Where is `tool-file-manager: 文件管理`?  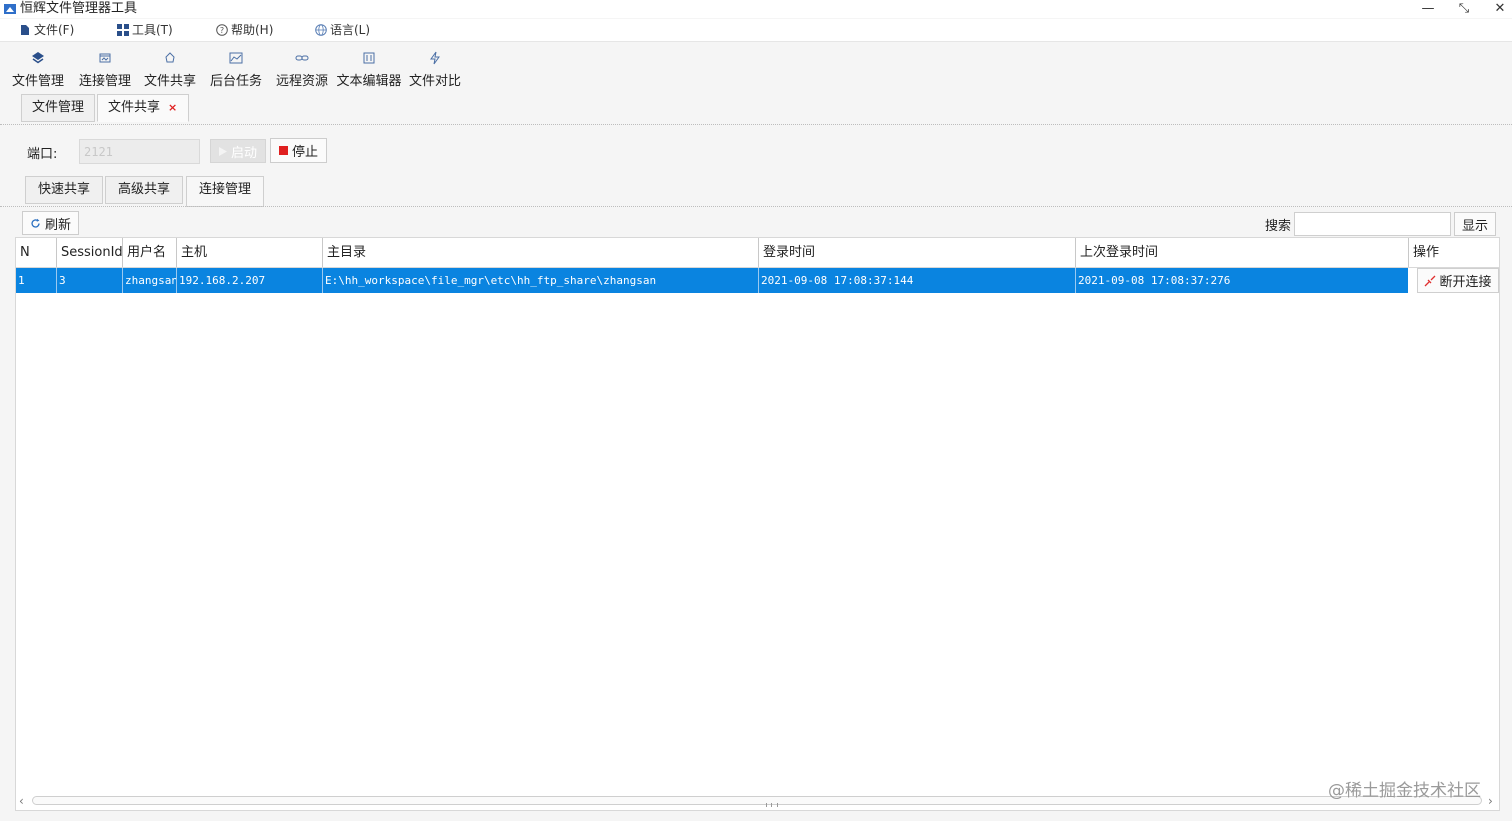 tool-file-manager: 文件管理 is located at coordinates (38, 72).